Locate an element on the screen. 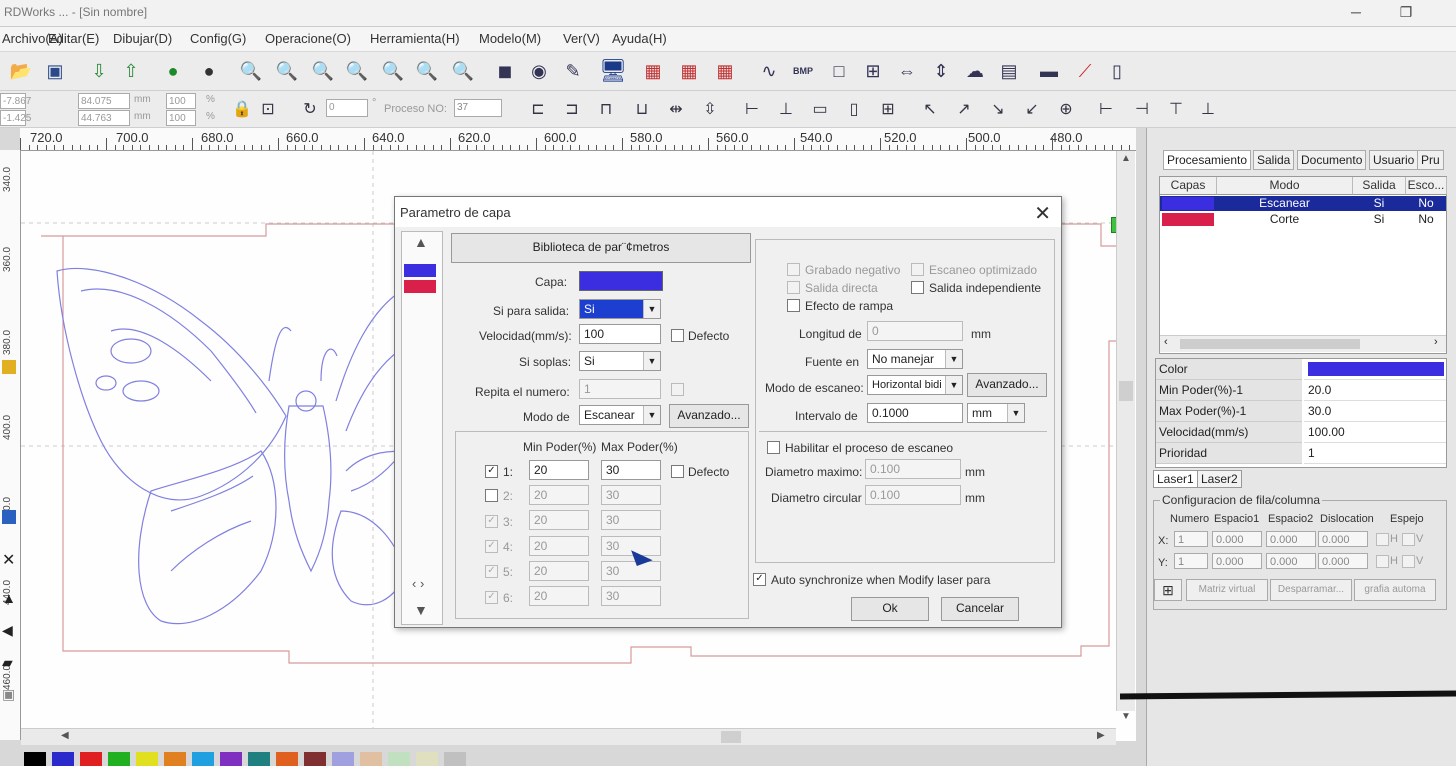 The image size is (1456, 766). zoom-page-icon: 🔍 is located at coordinates (357, 71).